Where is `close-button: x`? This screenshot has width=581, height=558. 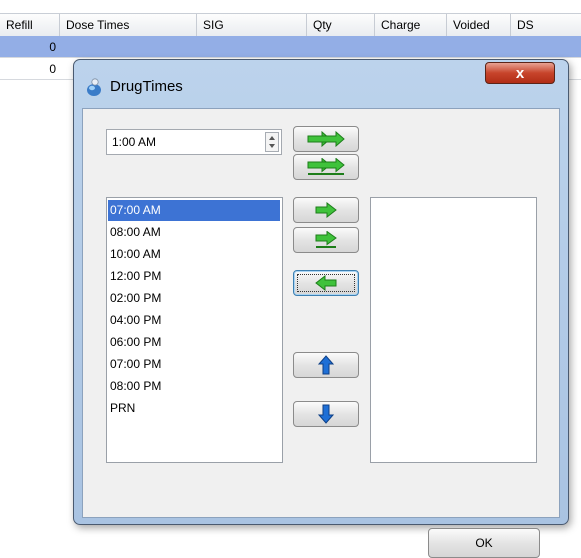
close-button: x is located at coordinates (520, 73).